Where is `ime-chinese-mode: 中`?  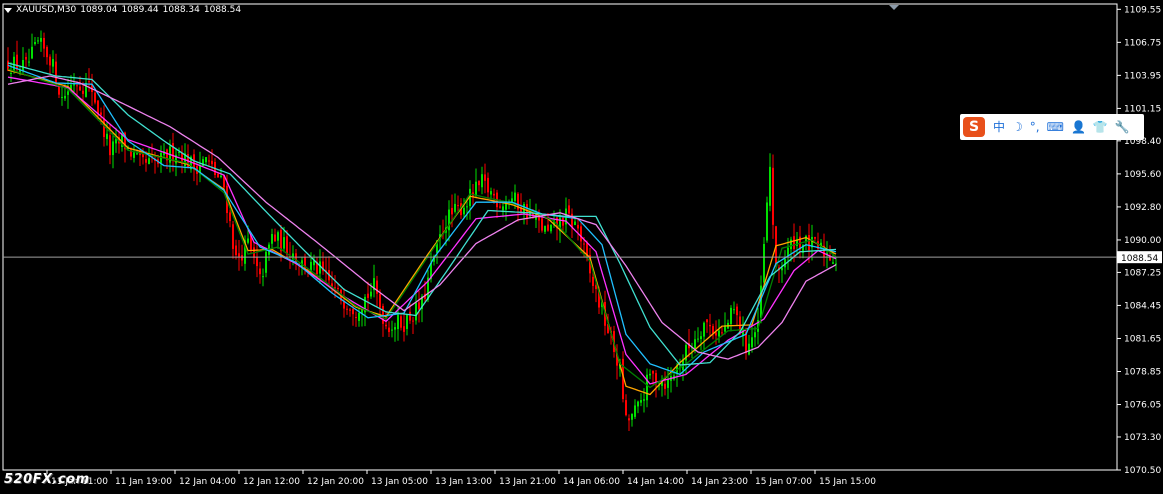
ime-chinese-mode: 中 is located at coordinates (999, 127).